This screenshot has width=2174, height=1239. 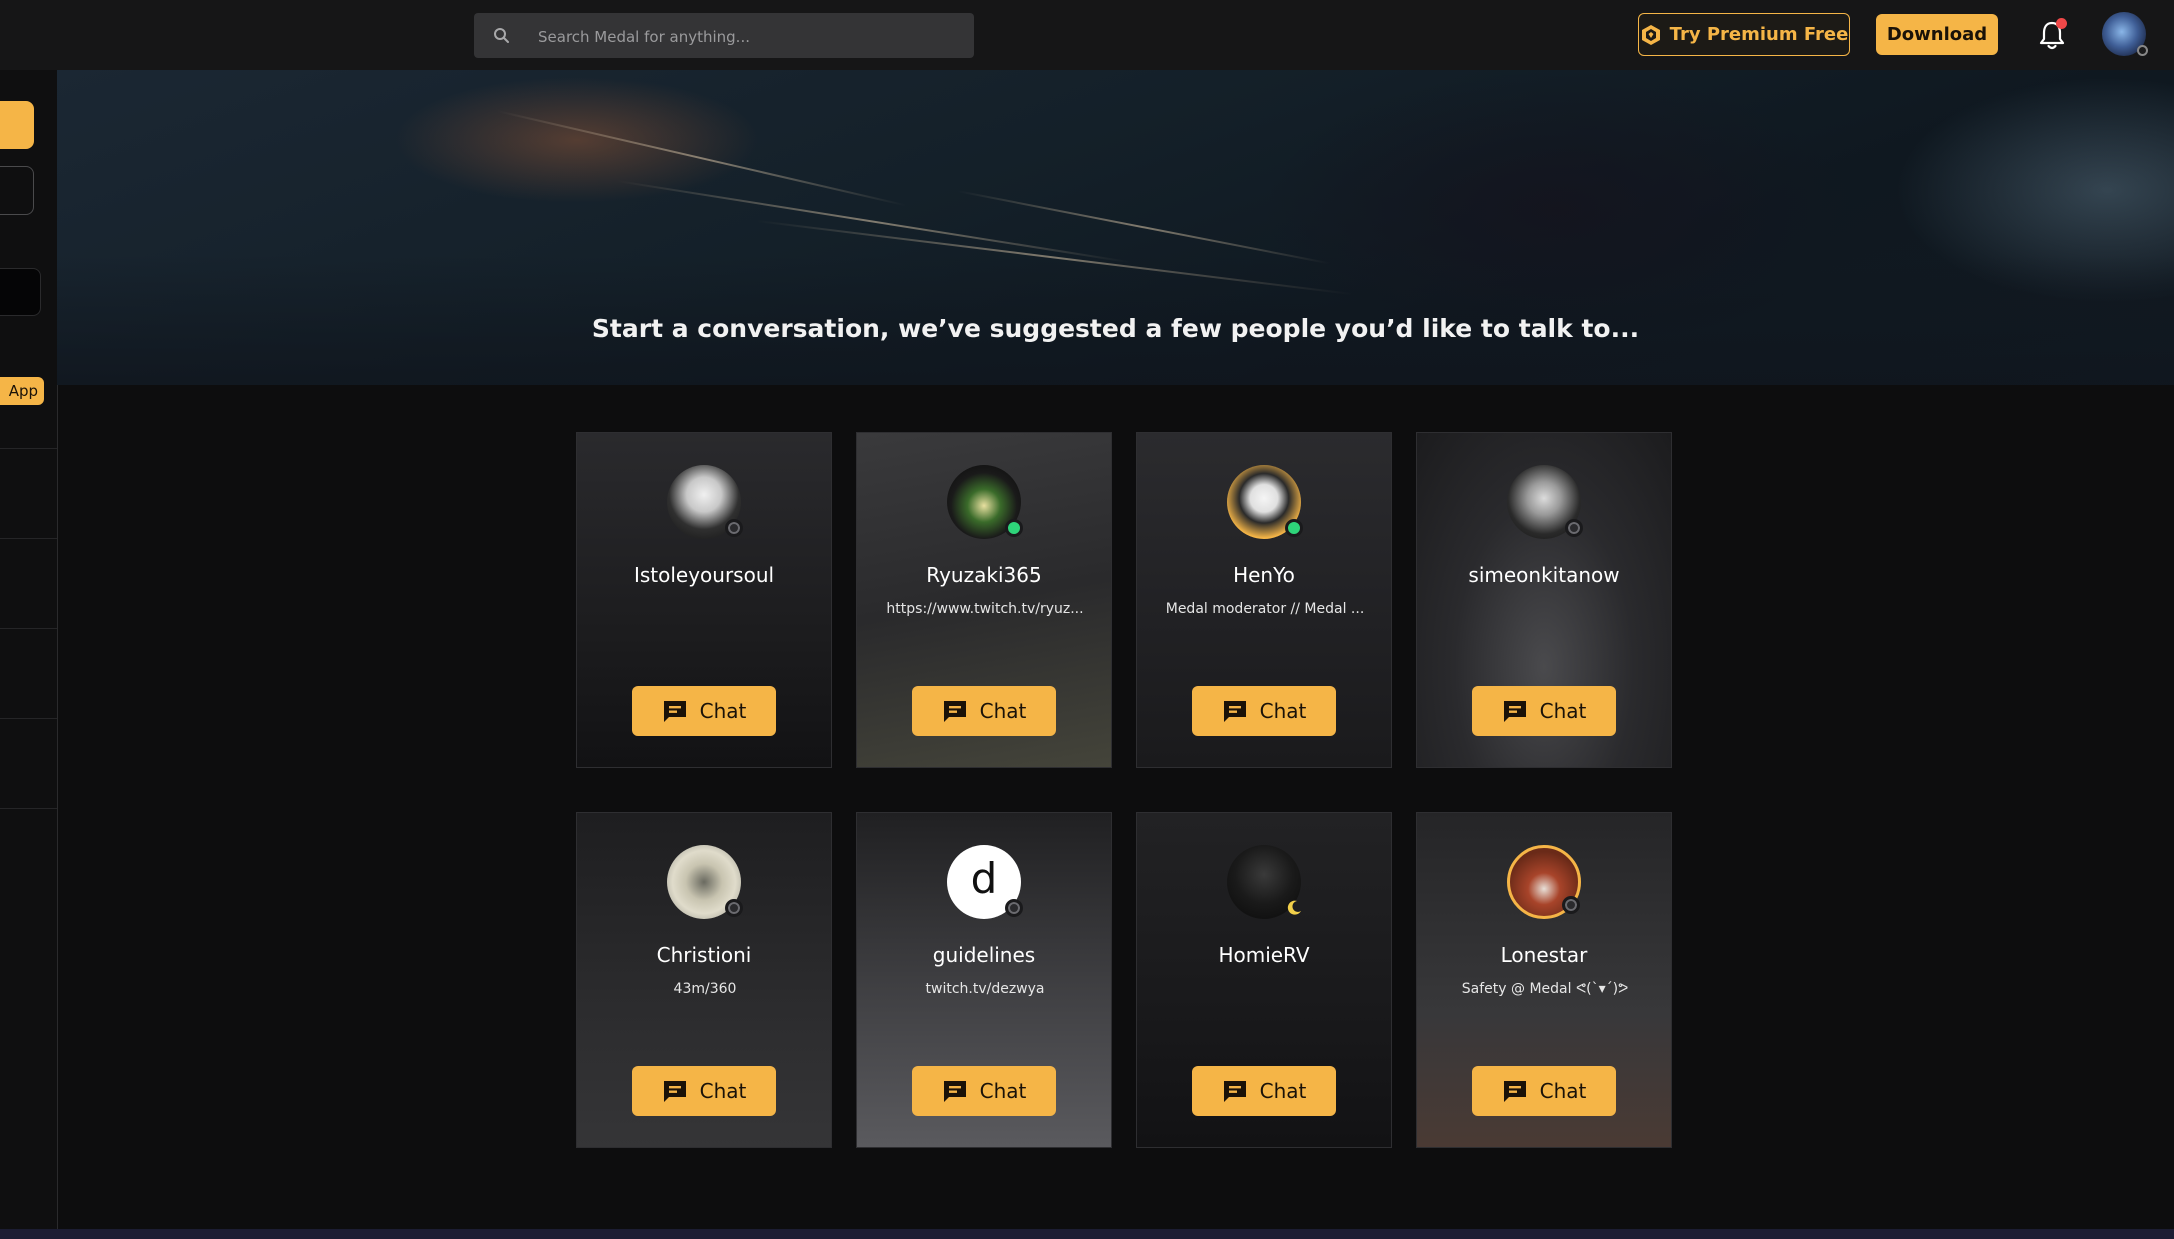 What do you see at coordinates (748, 36) in the screenshot?
I see `search-input` at bounding box center [748, 36].